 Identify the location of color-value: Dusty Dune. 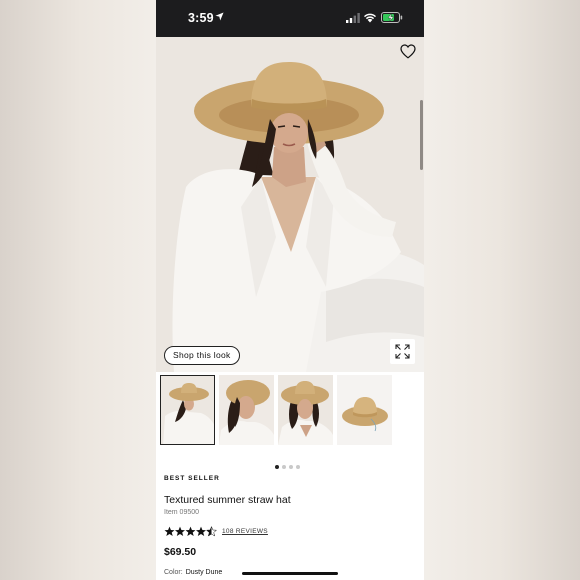
(204, 572).